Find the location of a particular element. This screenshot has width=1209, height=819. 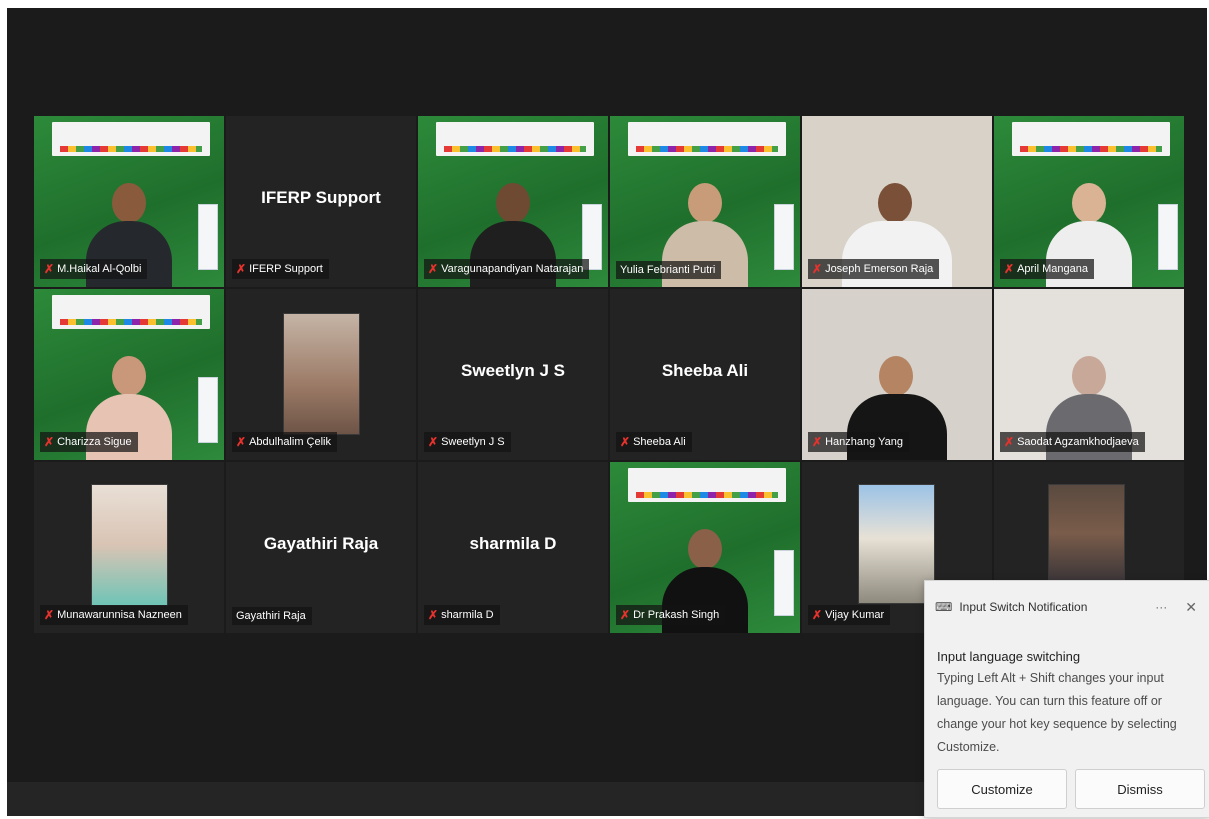

participant-name-label: ✗ sharmila D is located at coordinates (462, 615).